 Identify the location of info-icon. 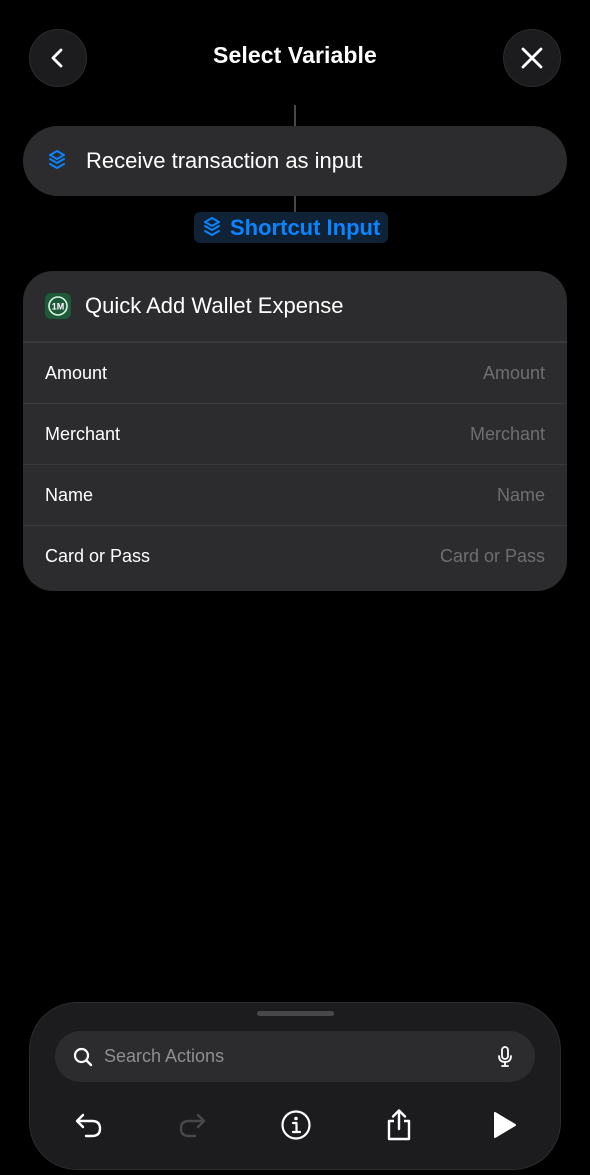
(296, 1125).